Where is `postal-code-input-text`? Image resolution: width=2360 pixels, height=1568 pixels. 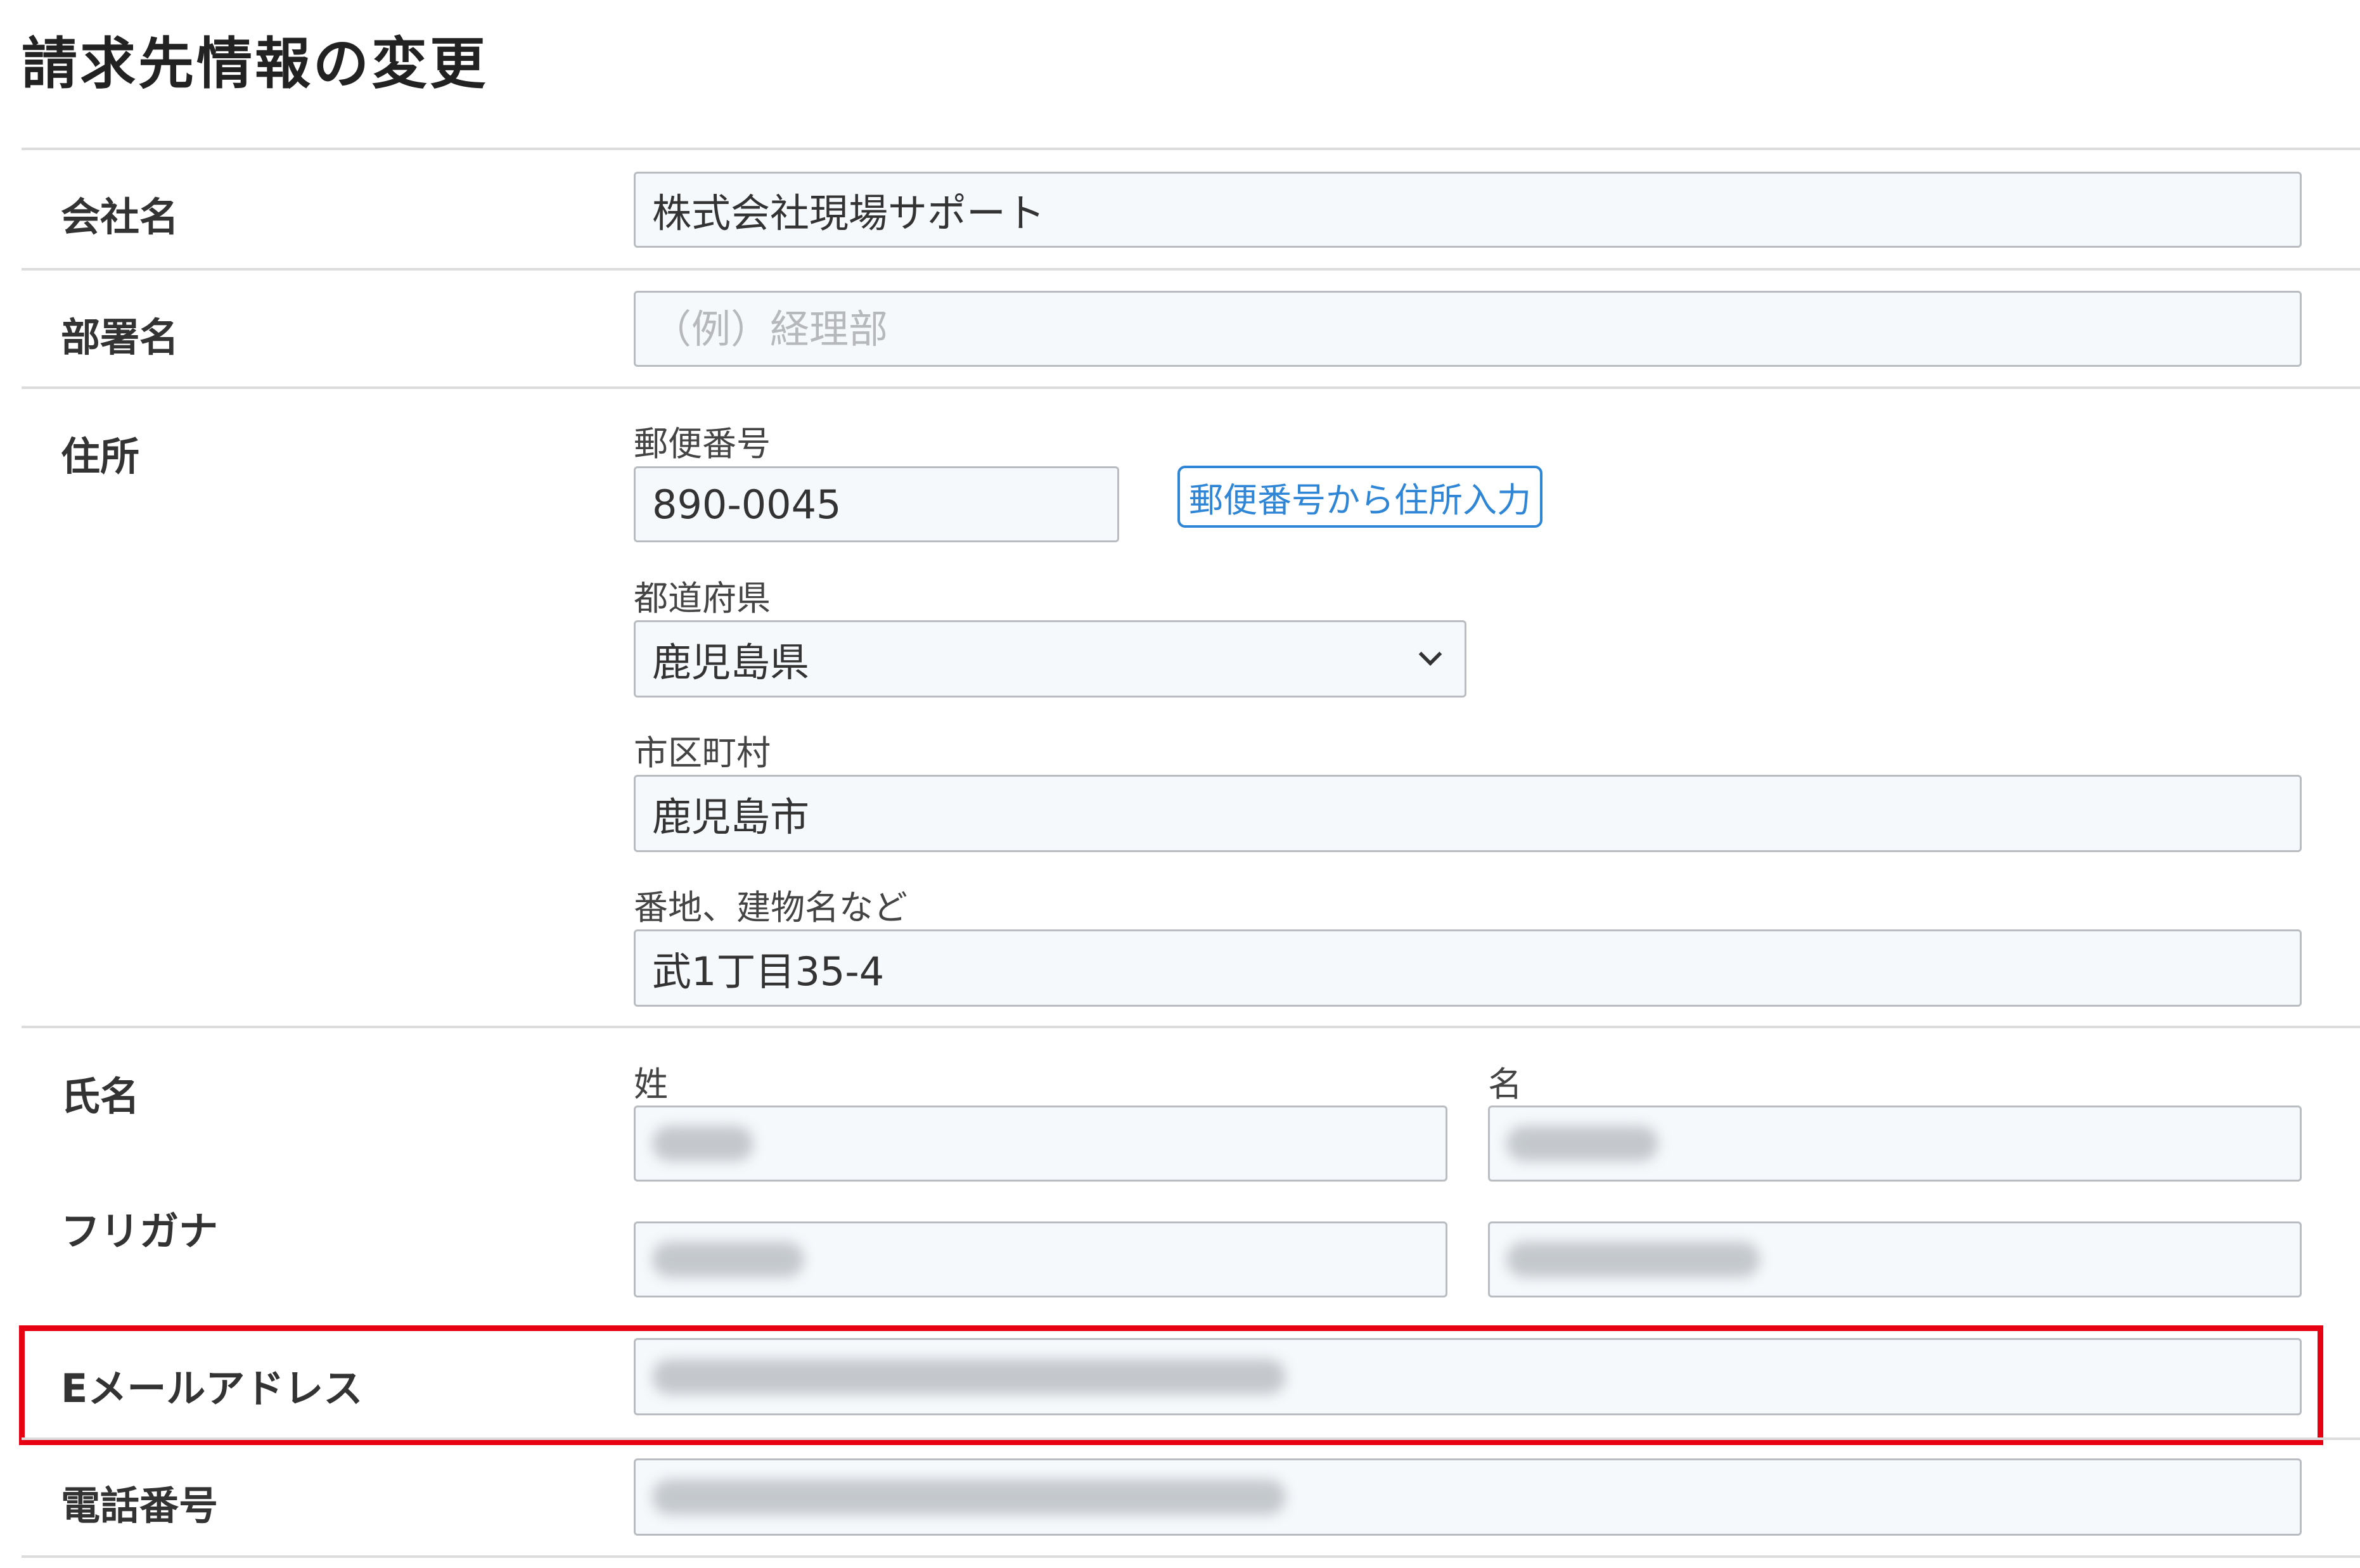 postal-code-input-text is located at coordinates (877, 504).